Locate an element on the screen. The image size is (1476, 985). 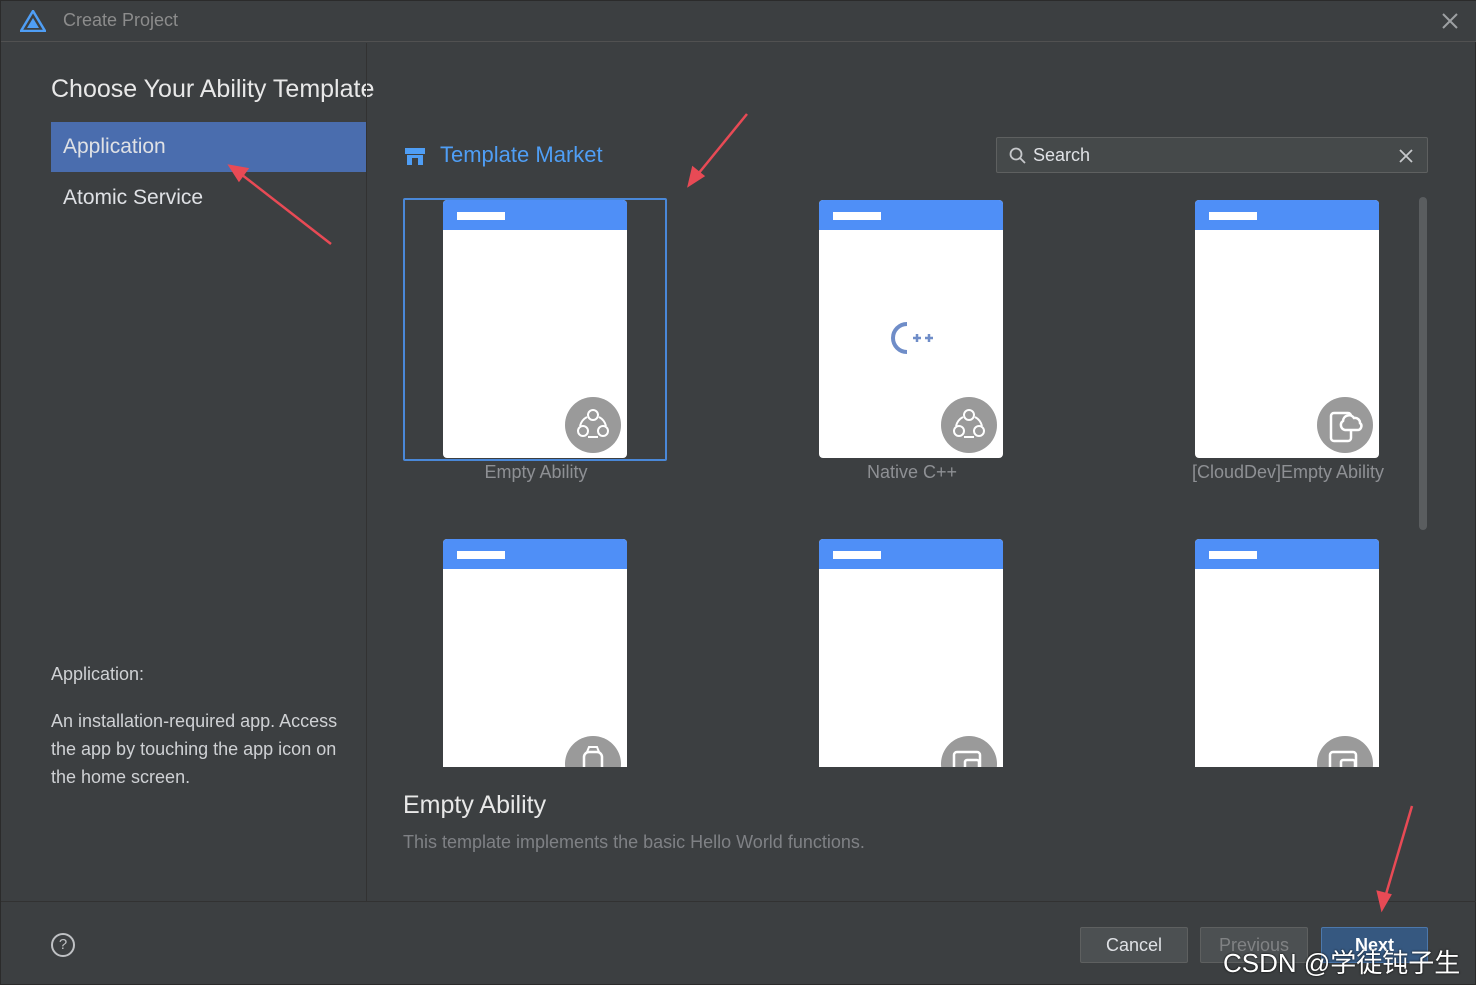
template-card-native-cpp: Native C++ is located at coordinates (904, 341).